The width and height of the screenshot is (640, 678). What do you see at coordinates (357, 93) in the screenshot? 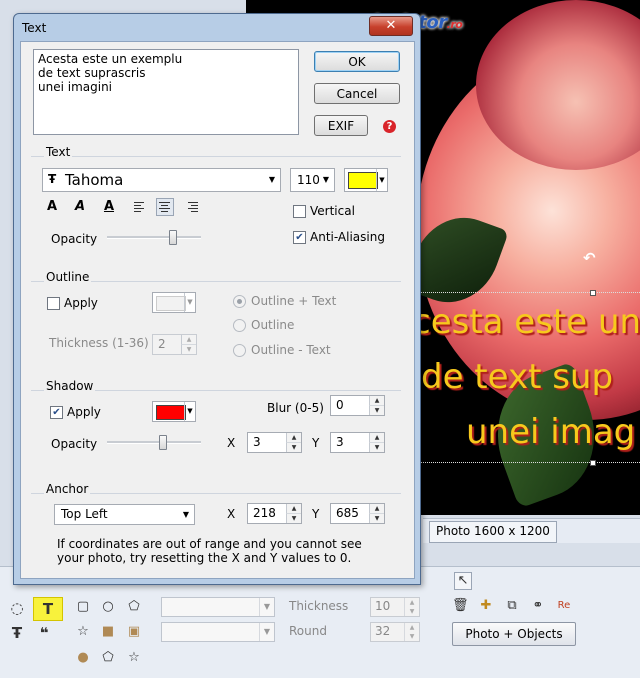
I see `cancel-button: Cancel` at bounding box center [357, 93].